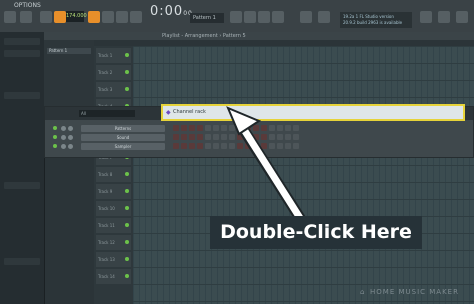 The width and height of the screenshot is (474, 304). What do you see at coordinates (362, 292) in the screenshot?
I see `home-logo-icon: ⌂` at bounding box center [362, 292].